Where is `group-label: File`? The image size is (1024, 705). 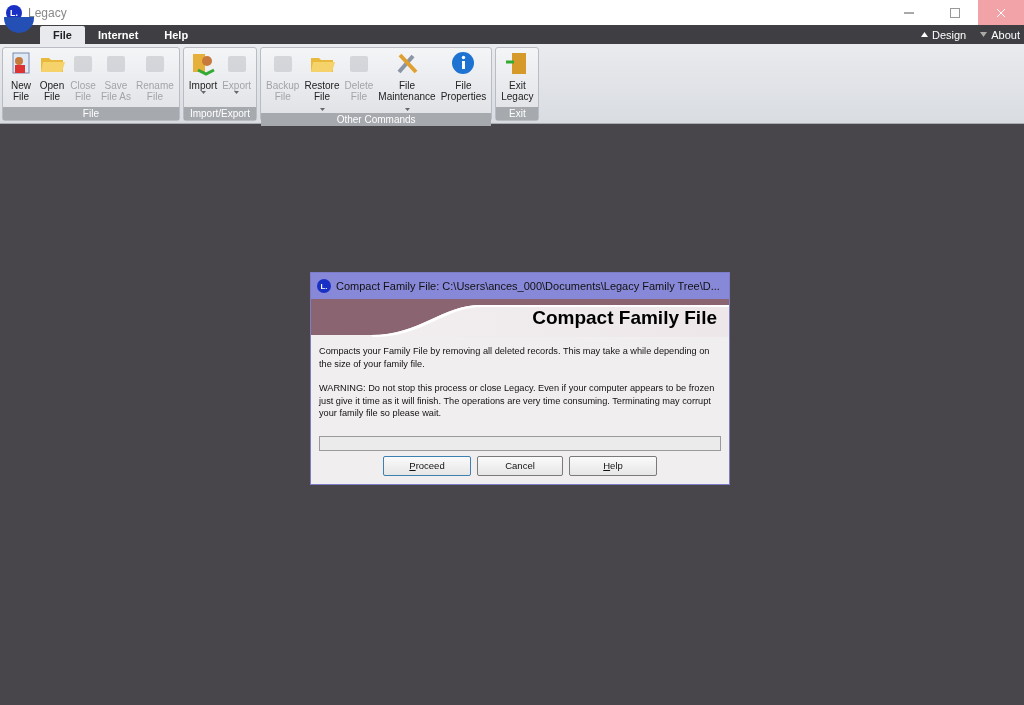 group-label: File is located at coordinates (91, 113).